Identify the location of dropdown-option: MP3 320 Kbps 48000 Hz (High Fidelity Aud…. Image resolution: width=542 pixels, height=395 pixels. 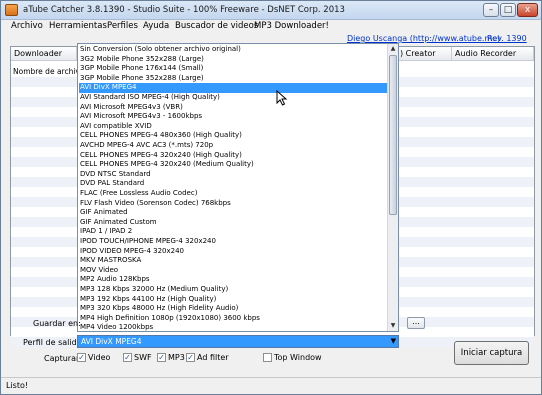
(233, 309).